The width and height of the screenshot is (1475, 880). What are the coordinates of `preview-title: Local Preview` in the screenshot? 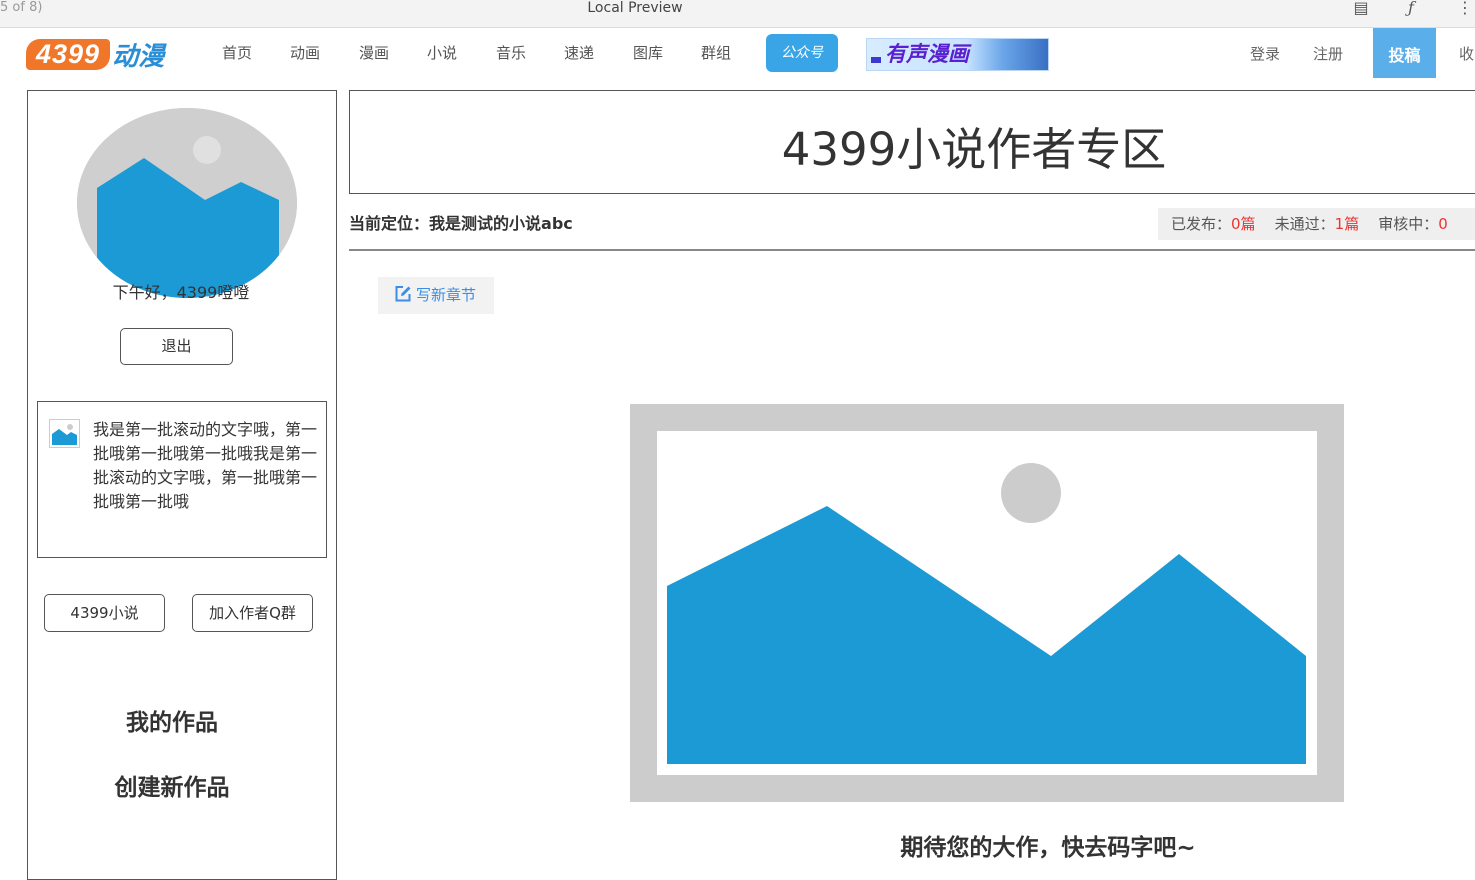 It's located at (635, 8).